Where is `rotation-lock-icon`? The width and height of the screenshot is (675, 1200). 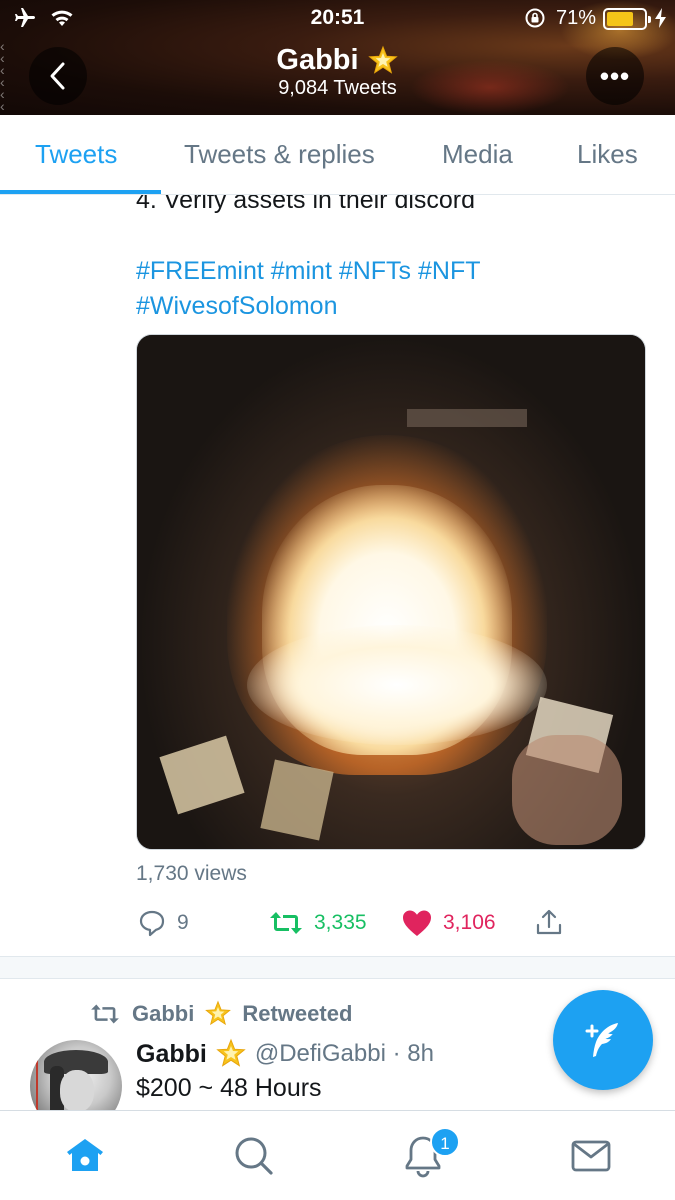
rotation-lock-icon is located at coordinates (535, 18).